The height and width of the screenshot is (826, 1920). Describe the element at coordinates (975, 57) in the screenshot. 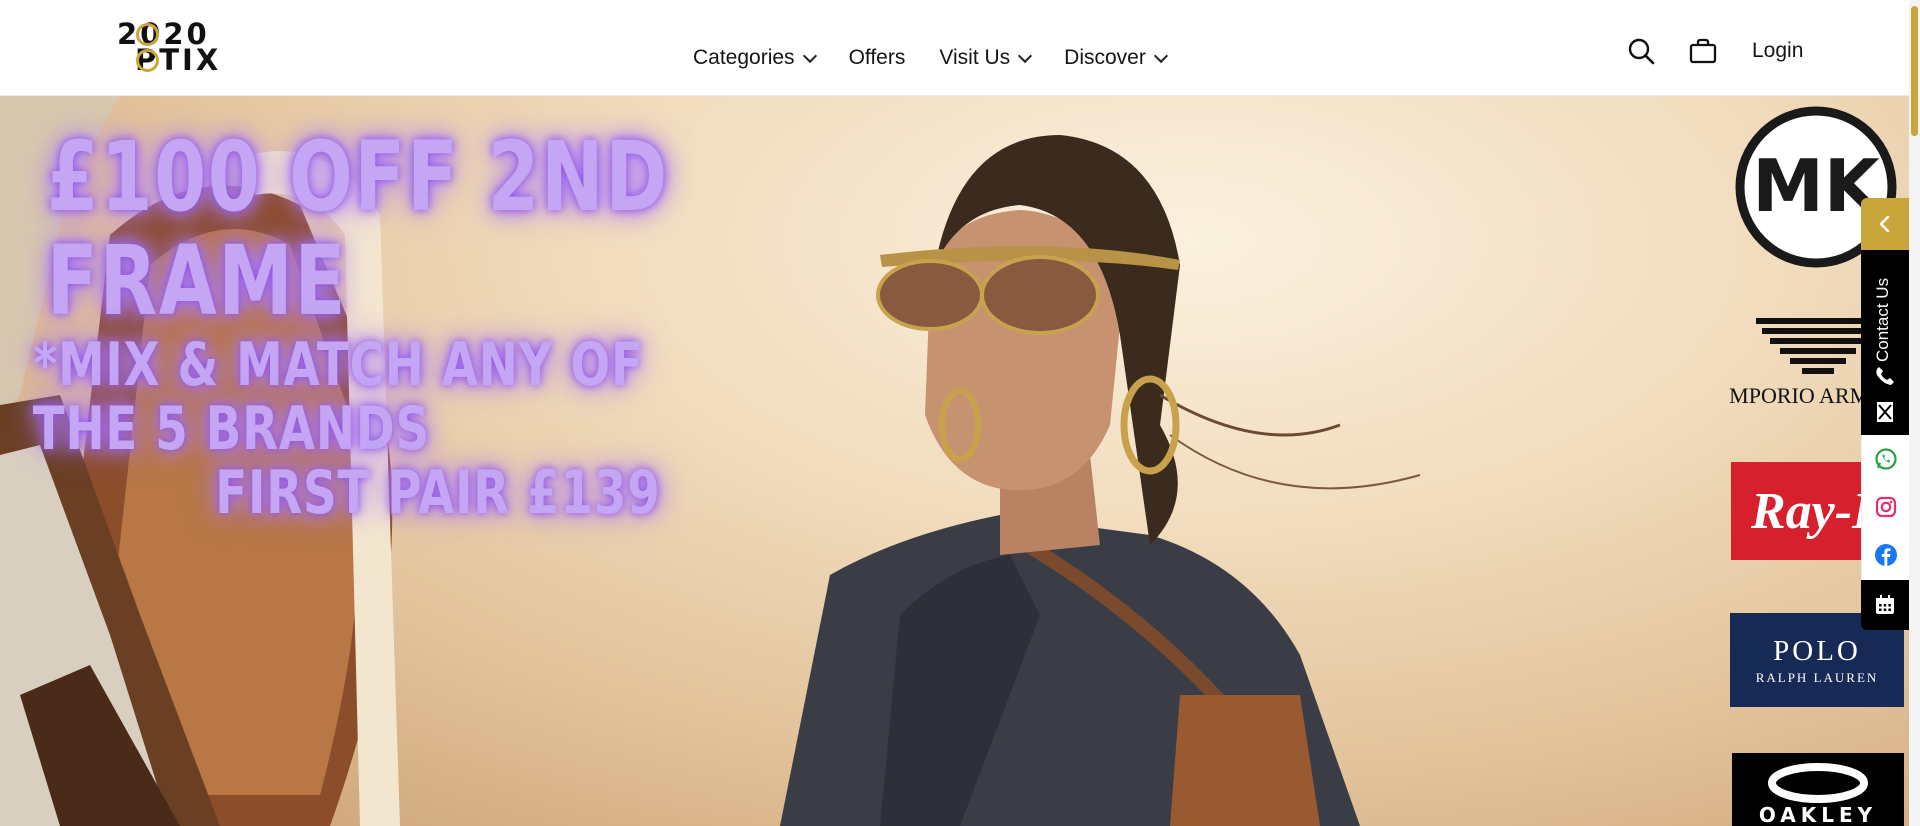

I see `nav-visit-us-label: Visit Us` at that location.